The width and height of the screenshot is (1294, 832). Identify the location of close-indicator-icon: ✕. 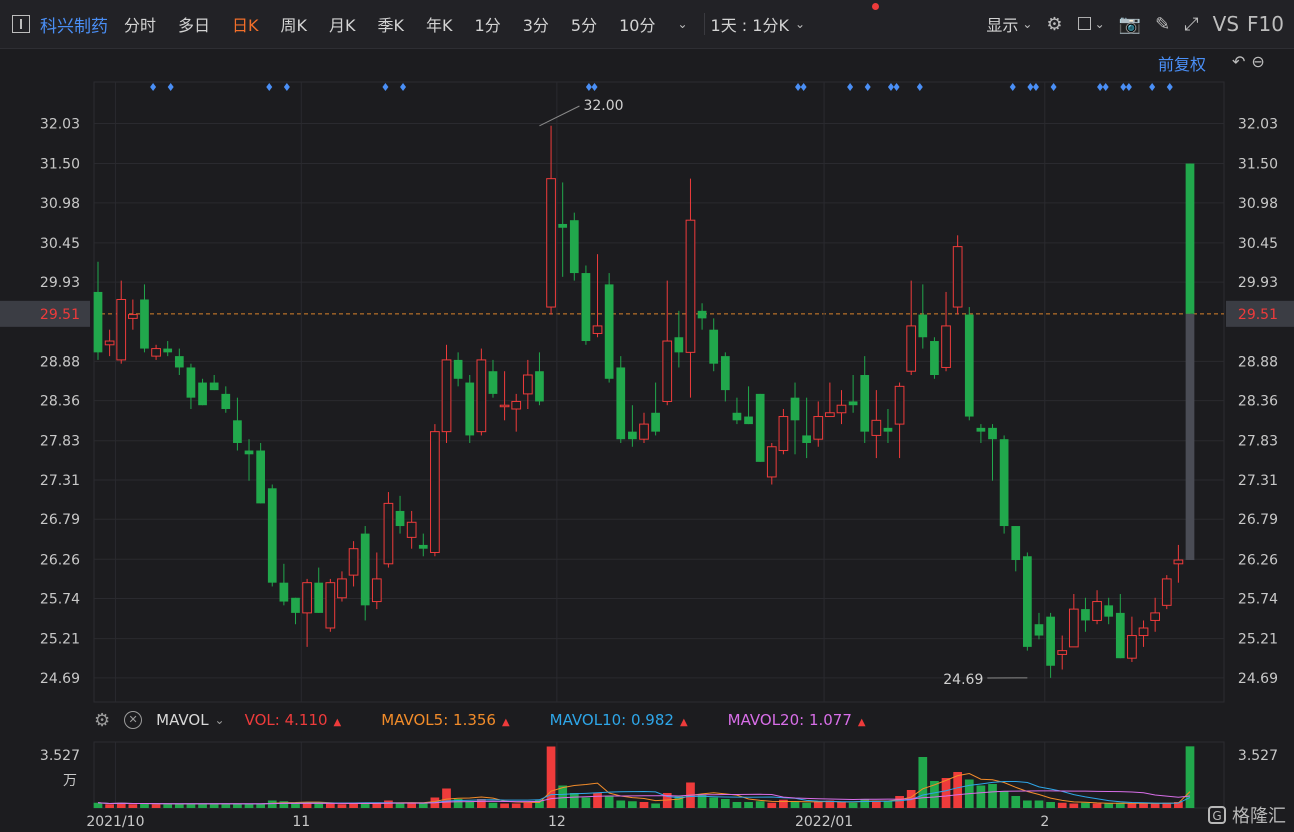
(133, 720).